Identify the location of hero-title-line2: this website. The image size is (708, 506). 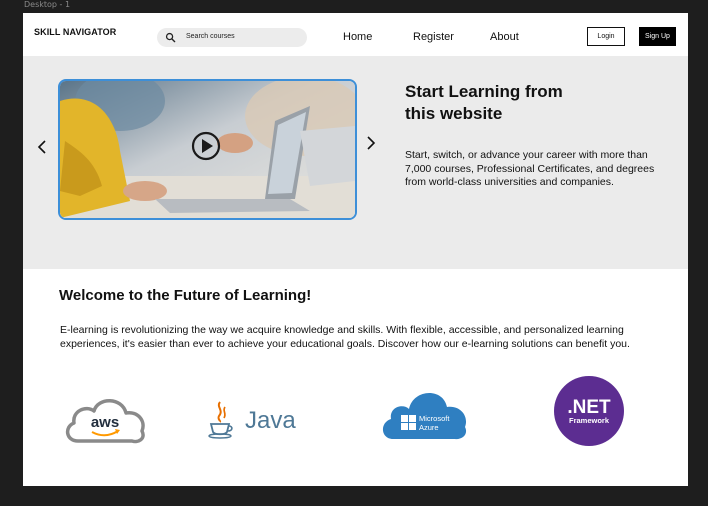
(454, 113).